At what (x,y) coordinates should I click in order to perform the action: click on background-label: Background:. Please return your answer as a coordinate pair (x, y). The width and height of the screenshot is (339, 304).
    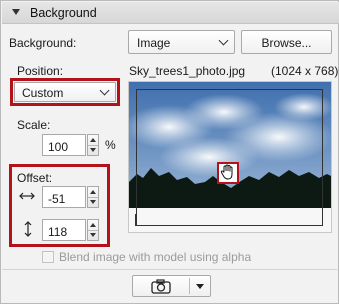
    Looking at the image, I should click on (43, 43).